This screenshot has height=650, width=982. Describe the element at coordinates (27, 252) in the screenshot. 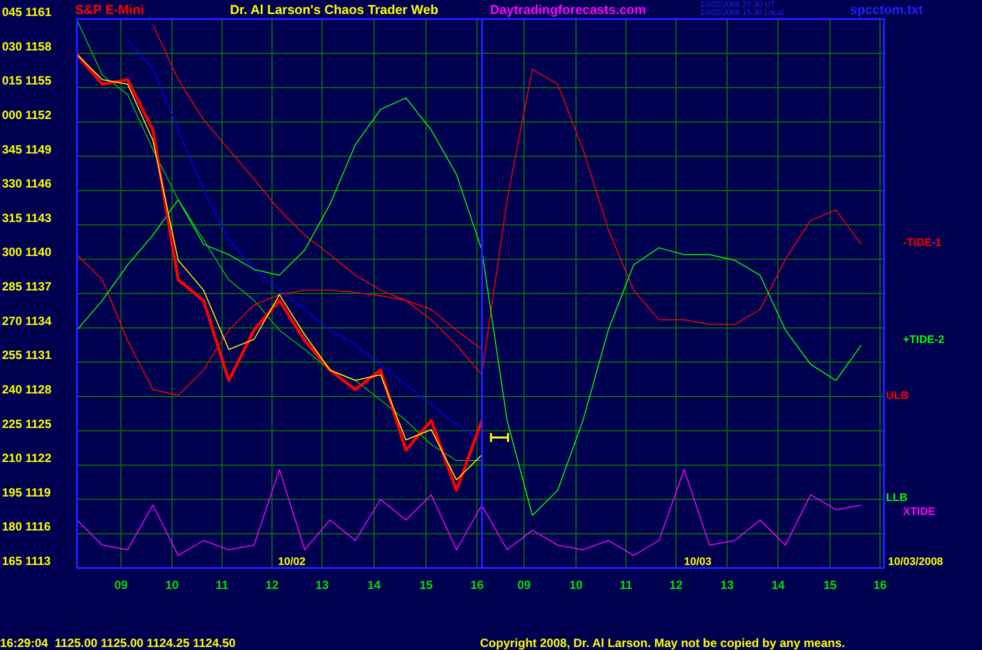

I see `y-axis-label: 300 1140` at that location.